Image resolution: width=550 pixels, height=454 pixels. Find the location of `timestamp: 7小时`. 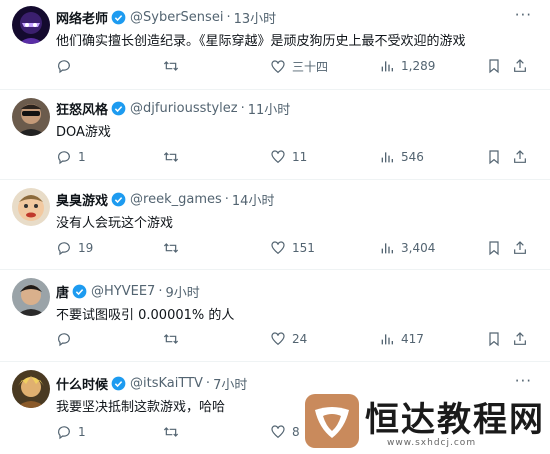

timestamp: 7小时 is located at coordinates (230, 383).